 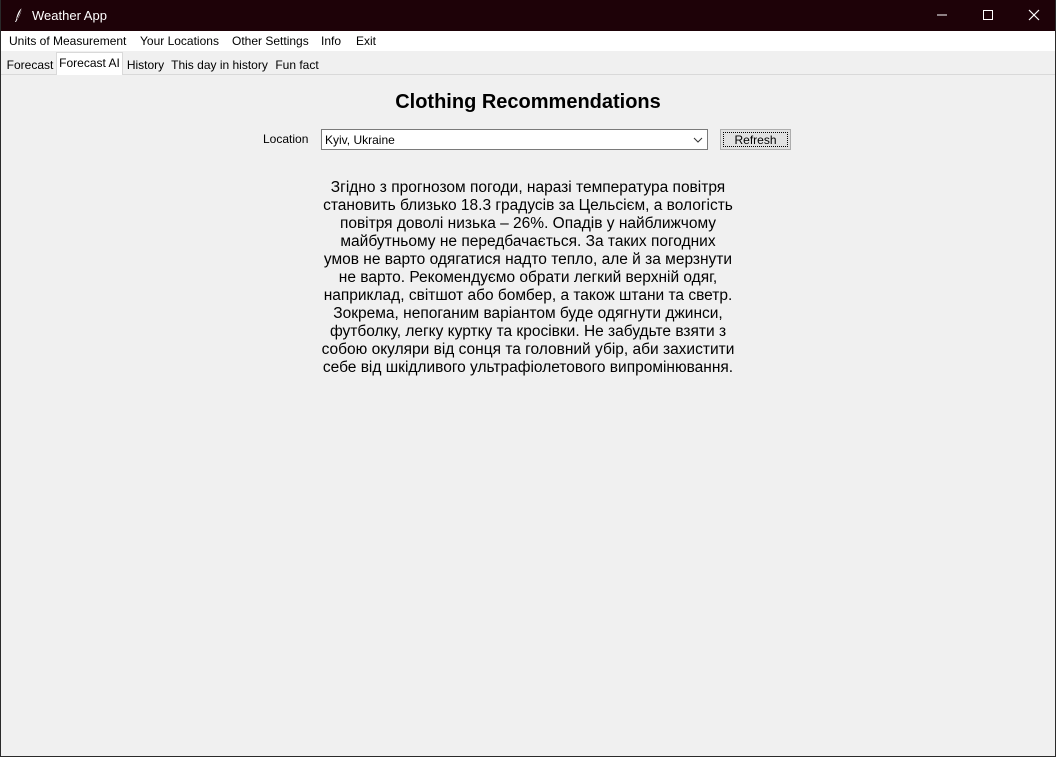 I want to click on refresh-button: Refresh, so click(x=755, y=139).